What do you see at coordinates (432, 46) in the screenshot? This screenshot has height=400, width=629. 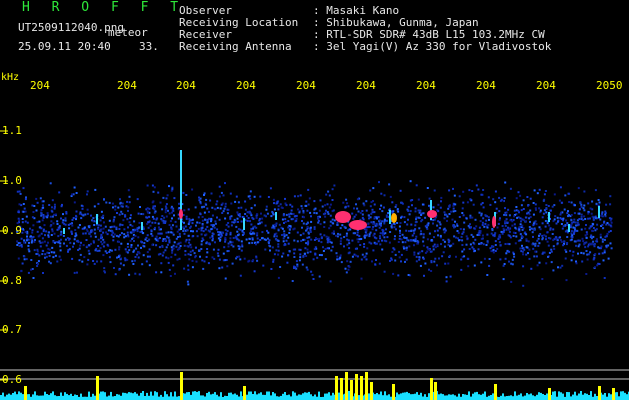 I see `antenna-value: : 3el Yagi(V) Az 330 for Vladivostok` at bounding box center [432, 46].